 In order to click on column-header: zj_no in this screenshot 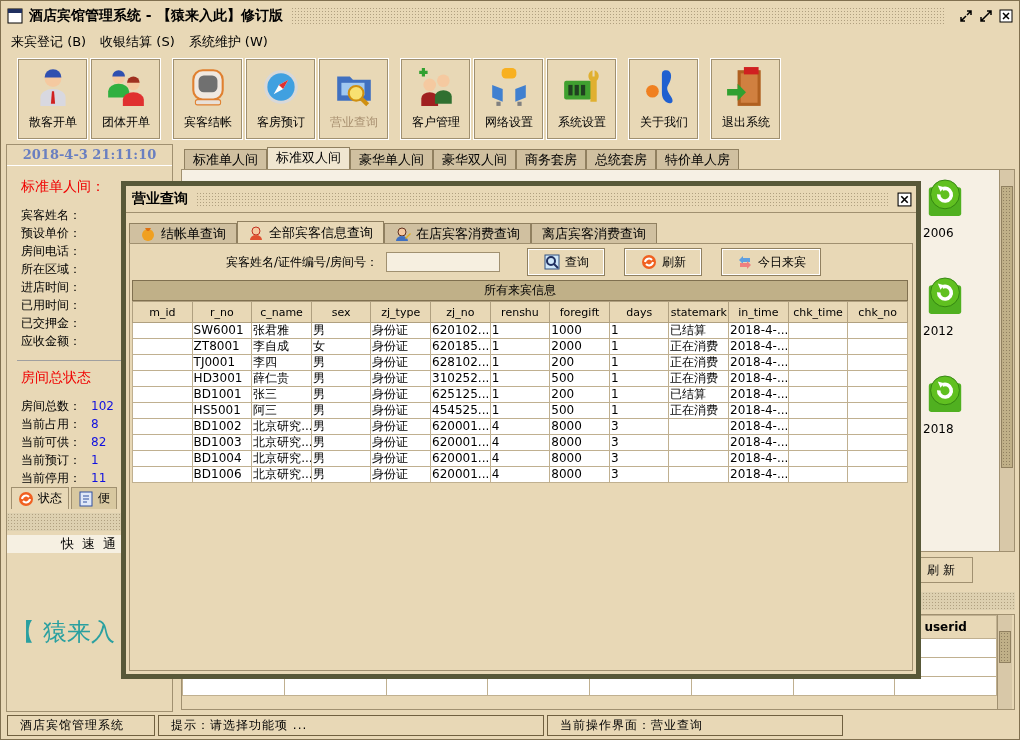, I will do `click(460, 312)`.